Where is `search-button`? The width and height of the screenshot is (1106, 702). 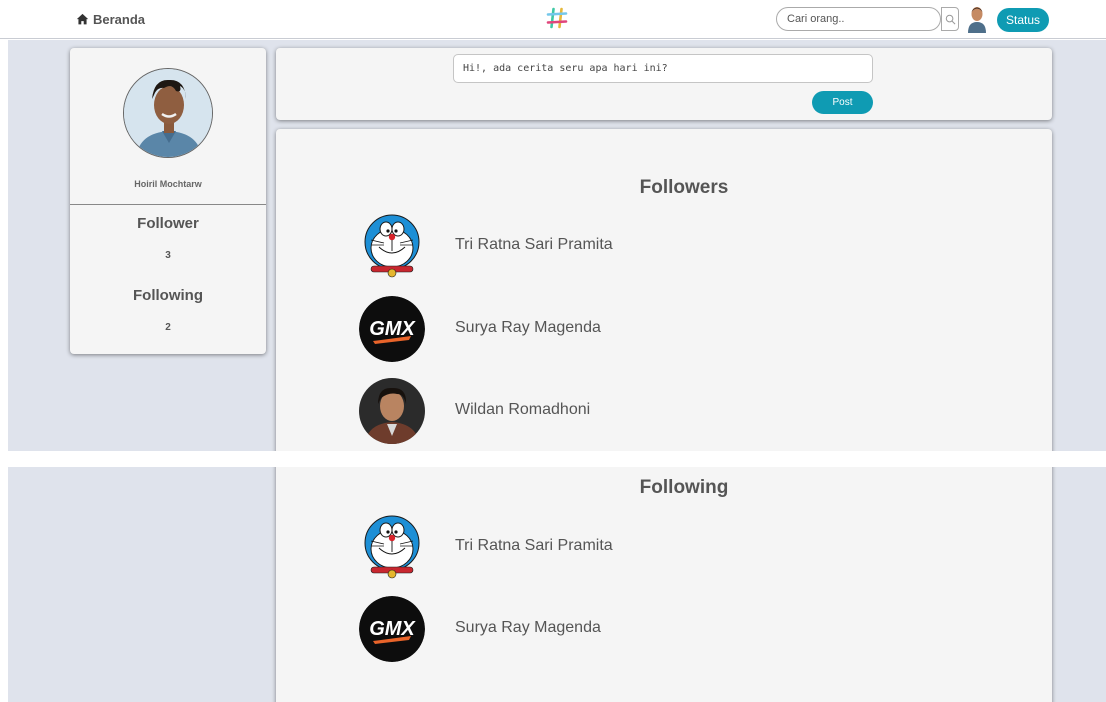
search-button is located at coordinates (950, 19).